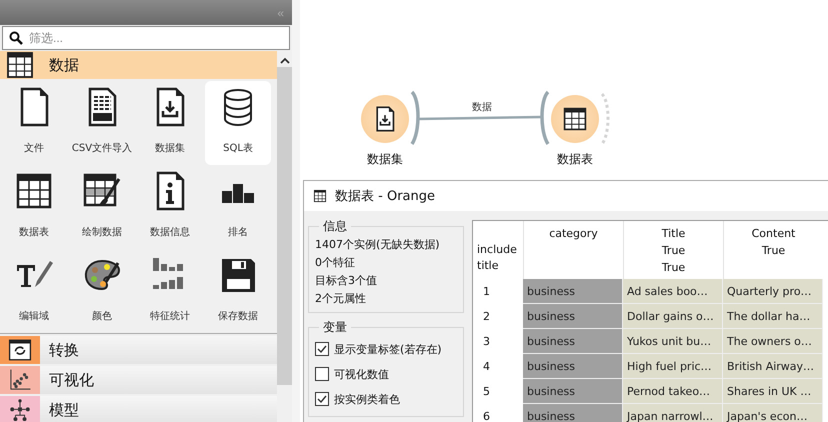  I want to click on scroll-up-icon, so click(285, 61).